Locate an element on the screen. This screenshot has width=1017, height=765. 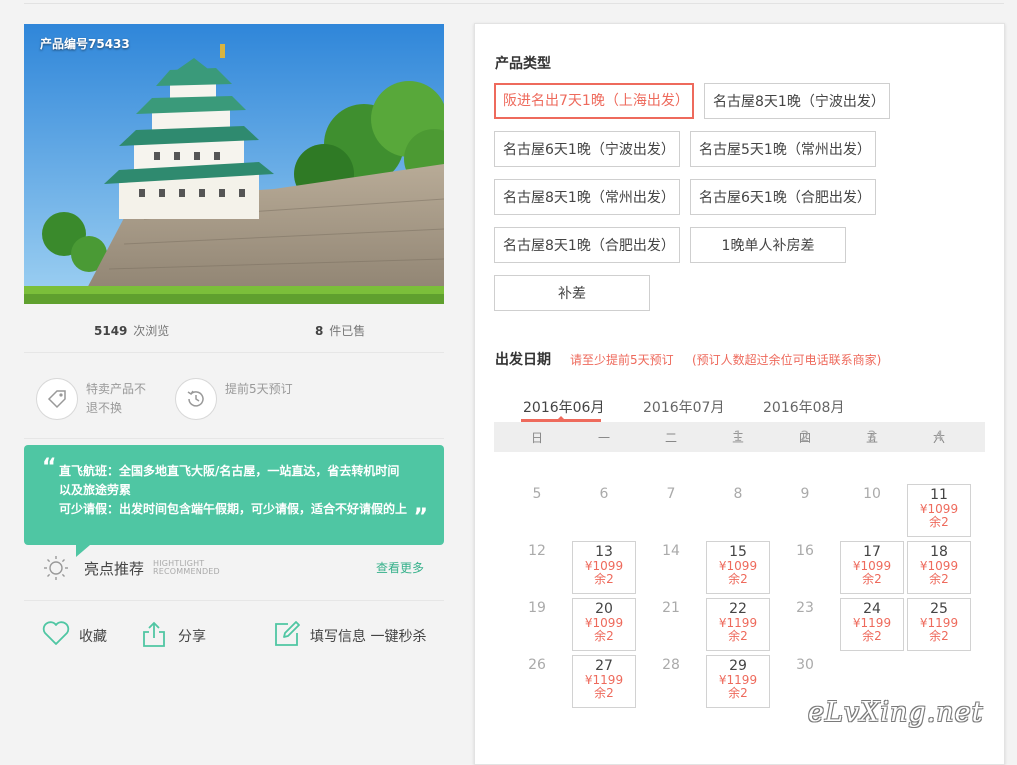
product-stats: 5149 次浏览 8 件已售 is located at coordinates (234, 332).